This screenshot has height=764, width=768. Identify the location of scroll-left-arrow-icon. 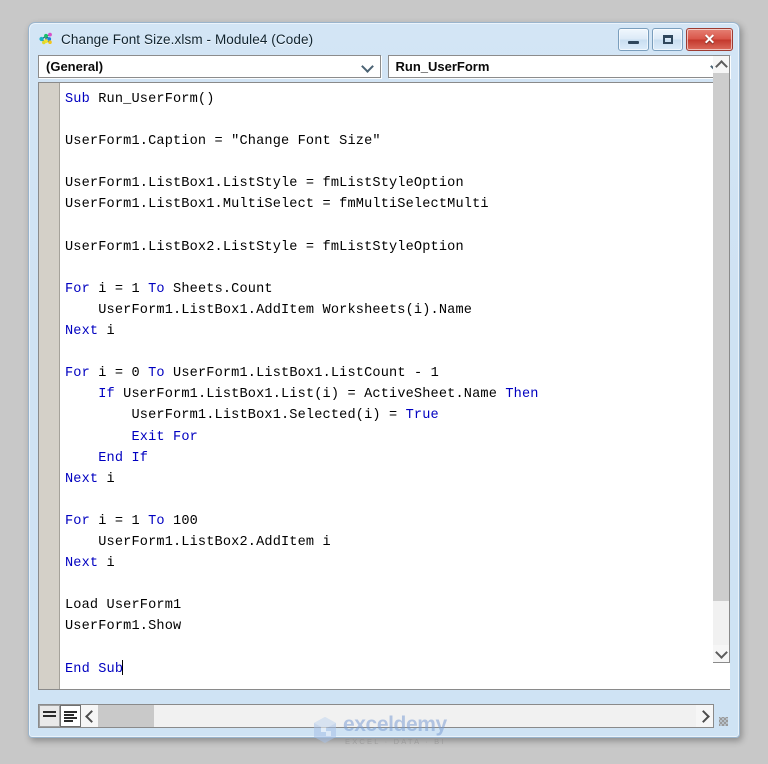
(91, 716).